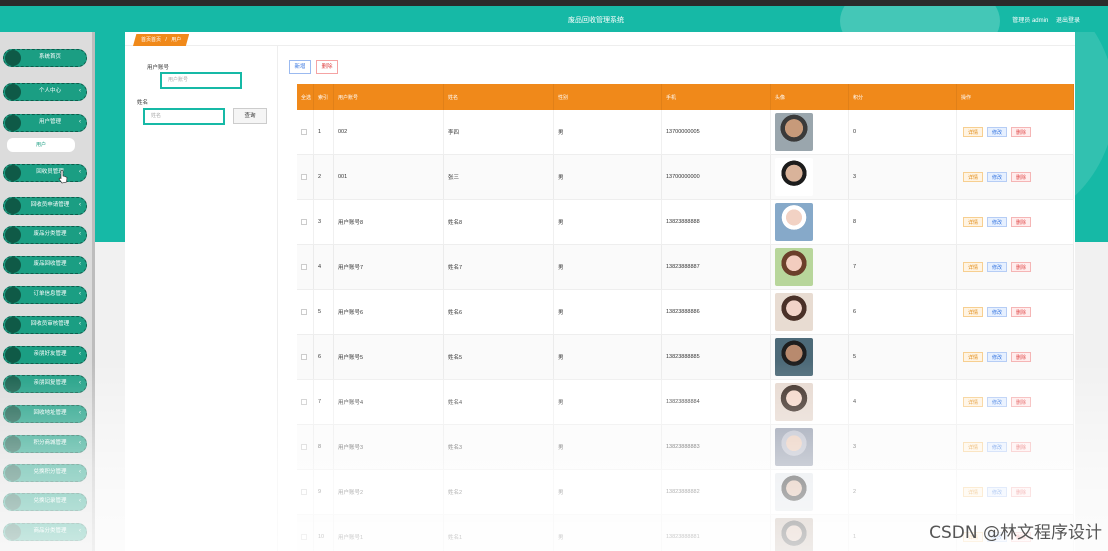 The height and width of the screenshot is (551, 1108). I want to click on mouse-cursor-icon, so click(63, 177).